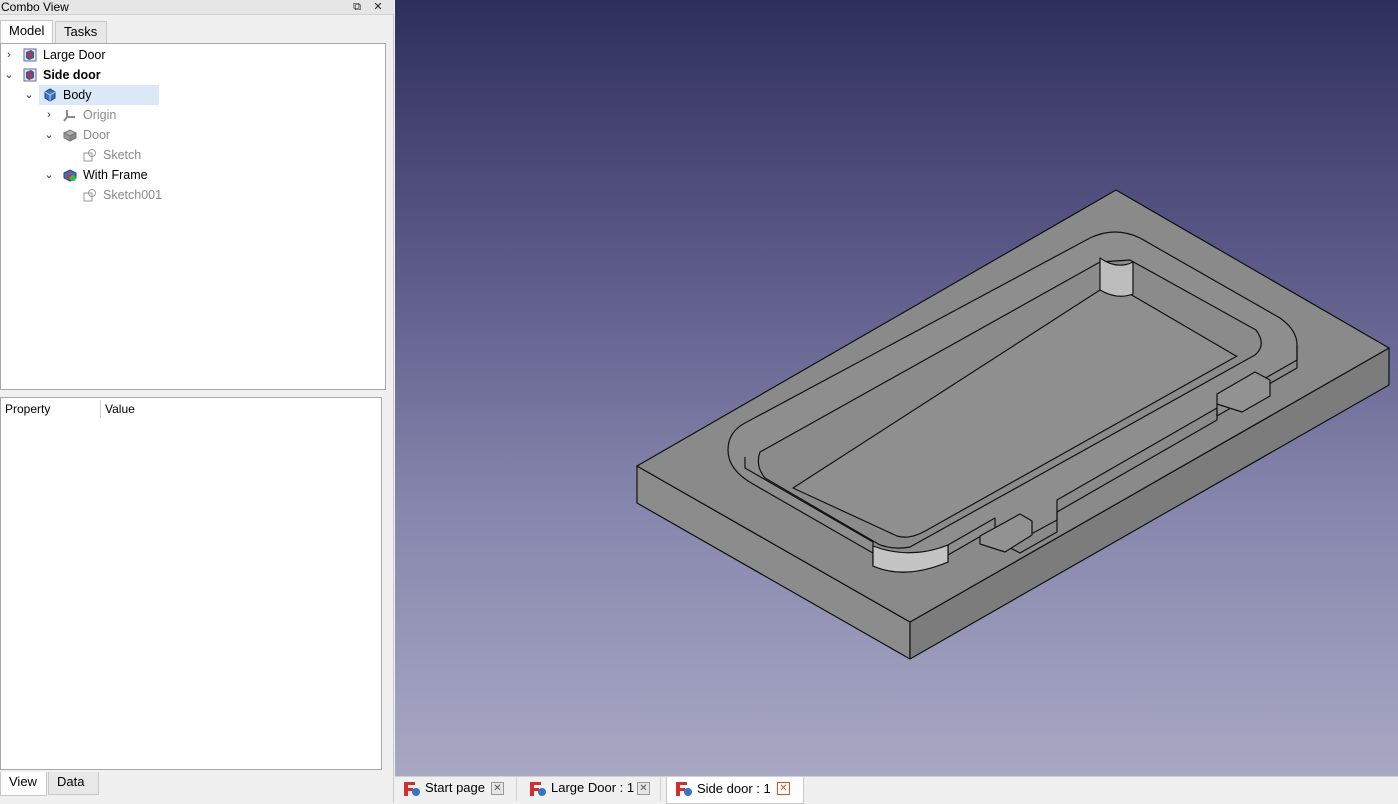  Describe the element at coordinates (100, 409) in the screenshot. I see `column-divider` at that location.